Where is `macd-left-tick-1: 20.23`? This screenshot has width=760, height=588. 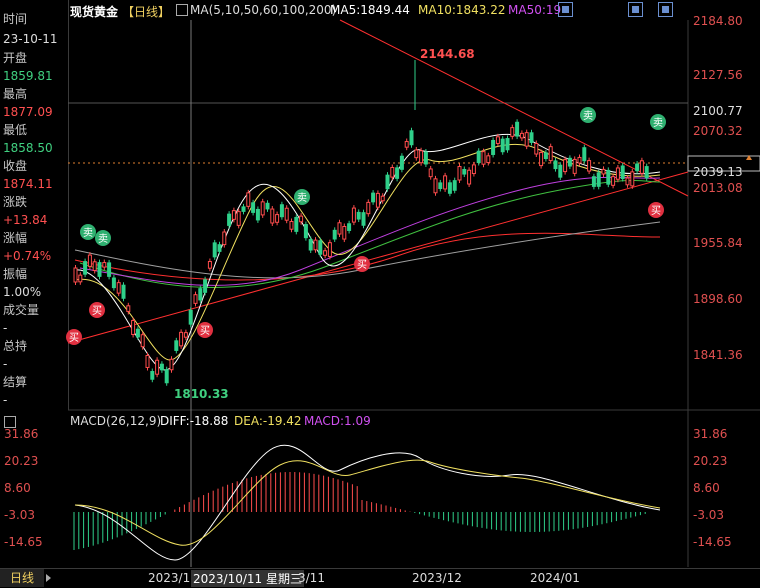
macd-left-tick-1: 20.23 is located at coordinates (21, 461).